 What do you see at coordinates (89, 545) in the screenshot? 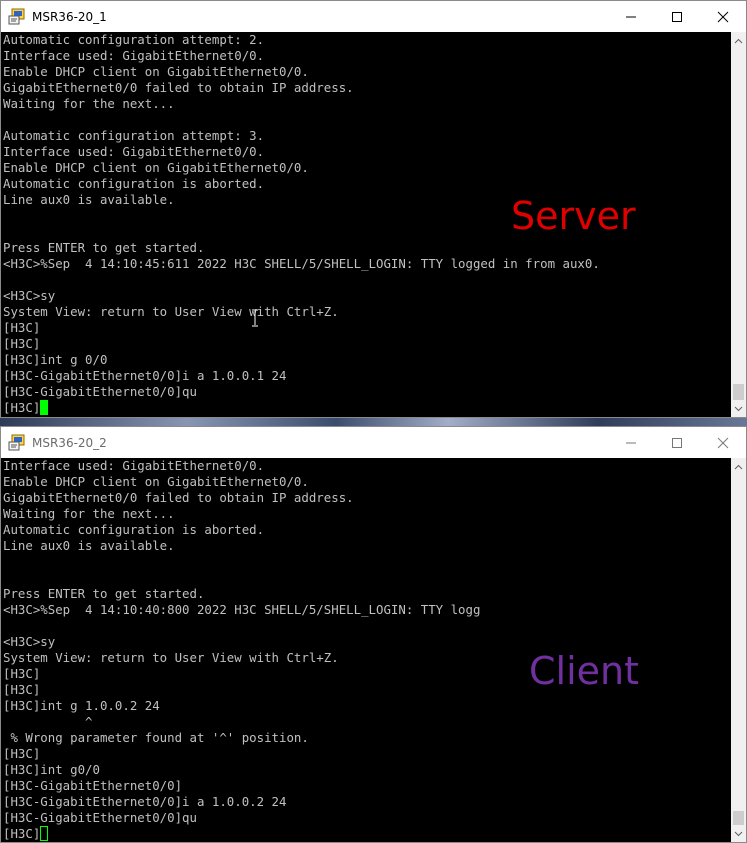
I see `console-line: Line aux0 is available.` at bounding box center [89, 545].